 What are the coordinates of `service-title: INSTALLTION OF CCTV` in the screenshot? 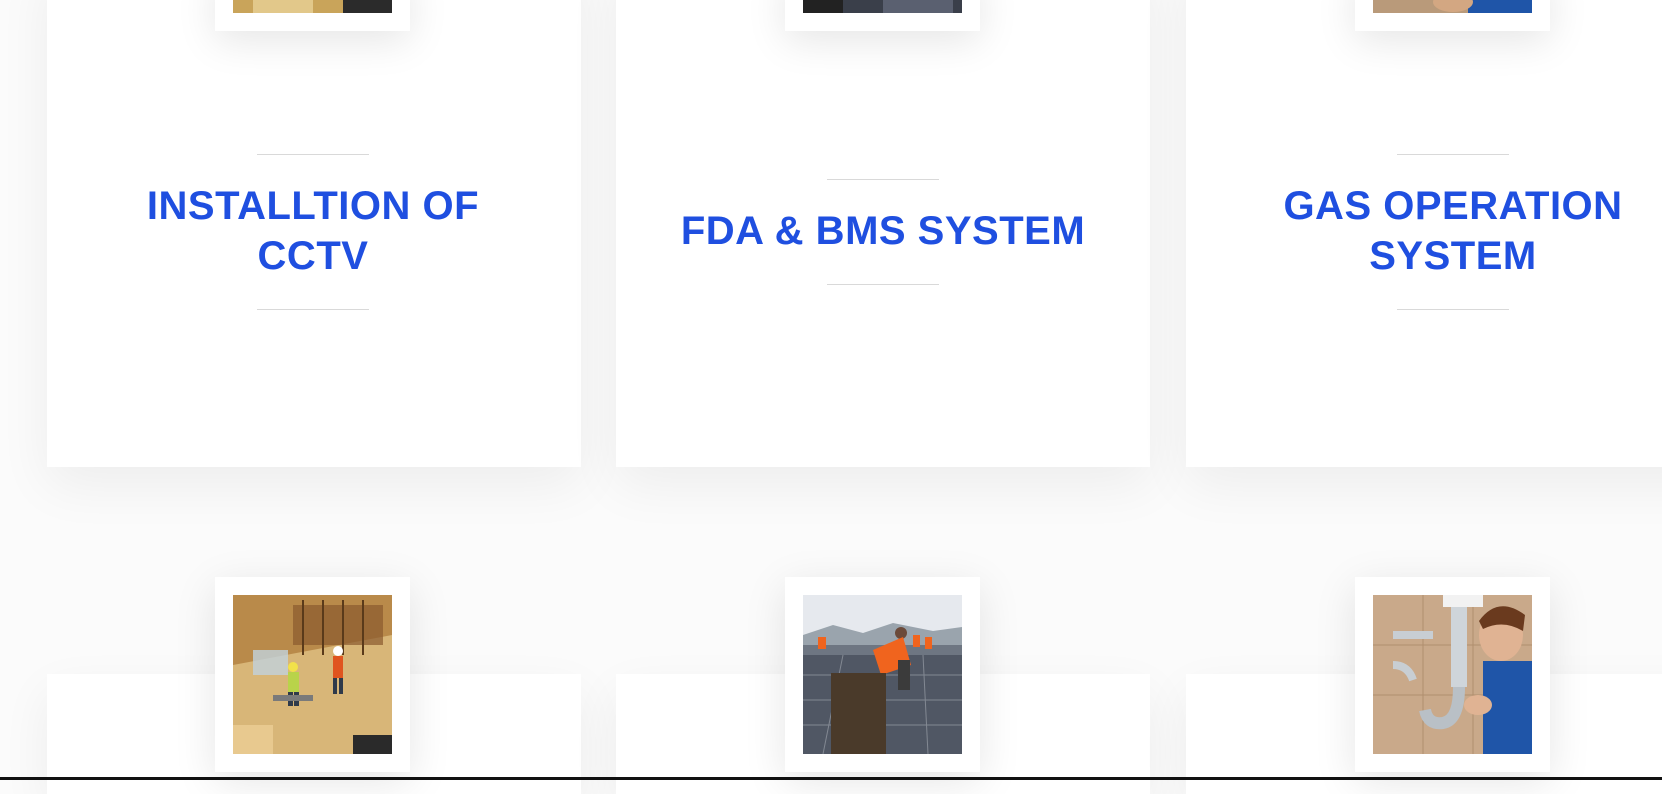 It's located at (313, 231).